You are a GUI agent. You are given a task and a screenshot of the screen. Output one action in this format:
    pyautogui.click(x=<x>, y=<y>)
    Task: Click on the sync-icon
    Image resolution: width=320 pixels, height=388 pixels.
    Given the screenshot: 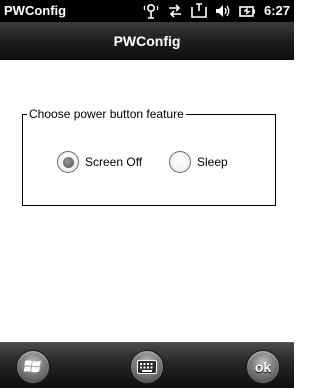 What is the action you would take?
    pyautogui.click(x=175, y=11)
    